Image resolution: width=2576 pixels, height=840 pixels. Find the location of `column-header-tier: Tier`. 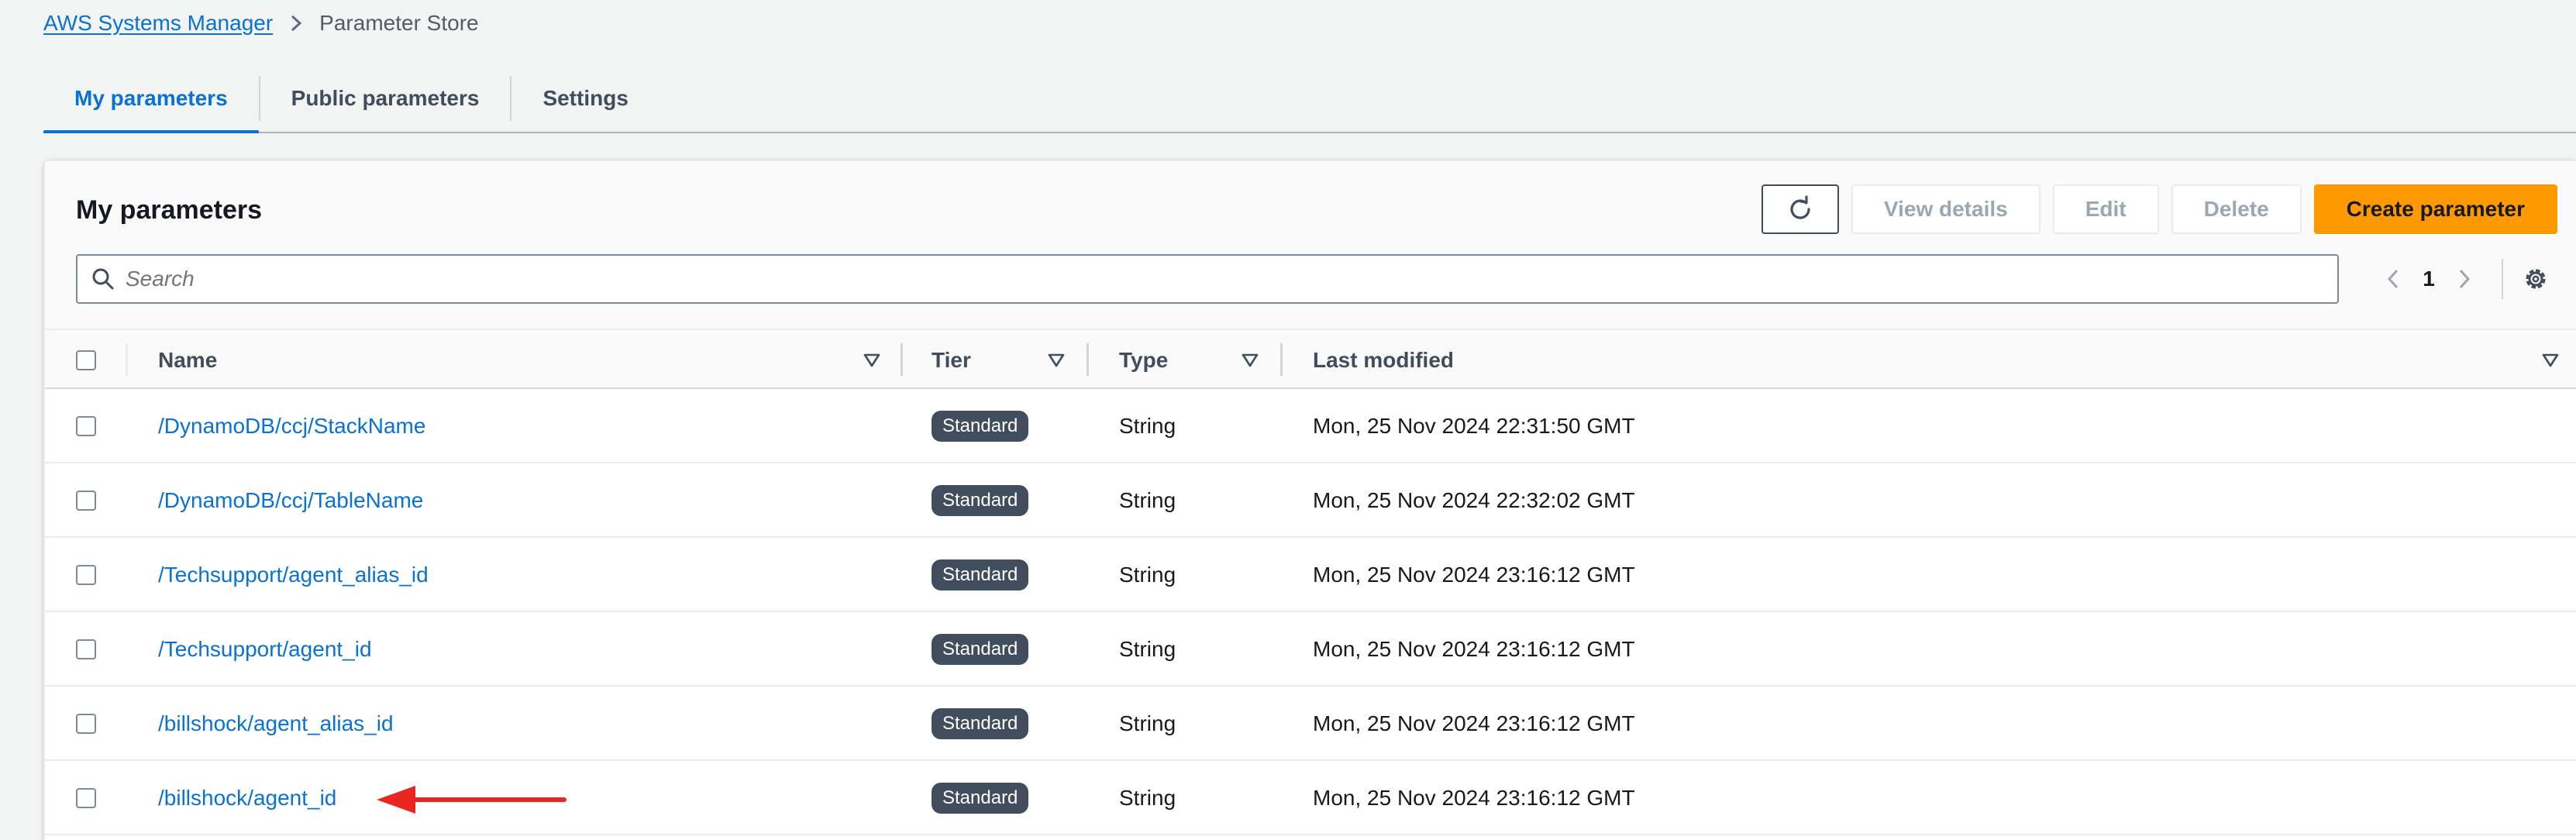

column-header-tier: Tier is located at coordinates (951, 361).